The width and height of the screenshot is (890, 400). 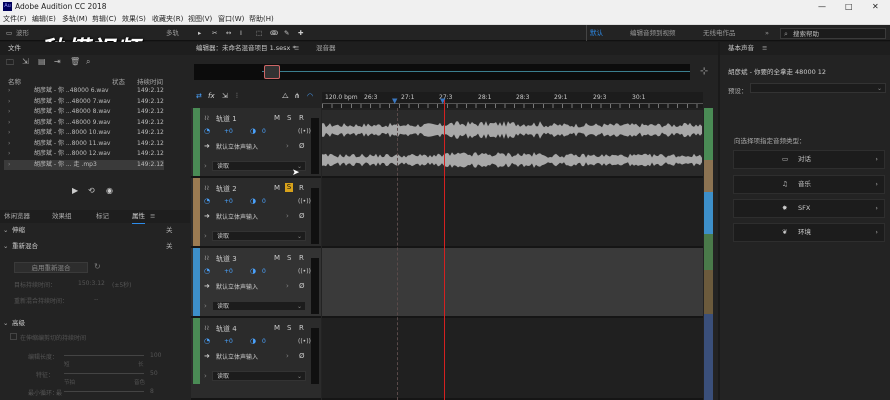 I want to click on tab-effects-rack: 效果组, so click(x=62, y=216).